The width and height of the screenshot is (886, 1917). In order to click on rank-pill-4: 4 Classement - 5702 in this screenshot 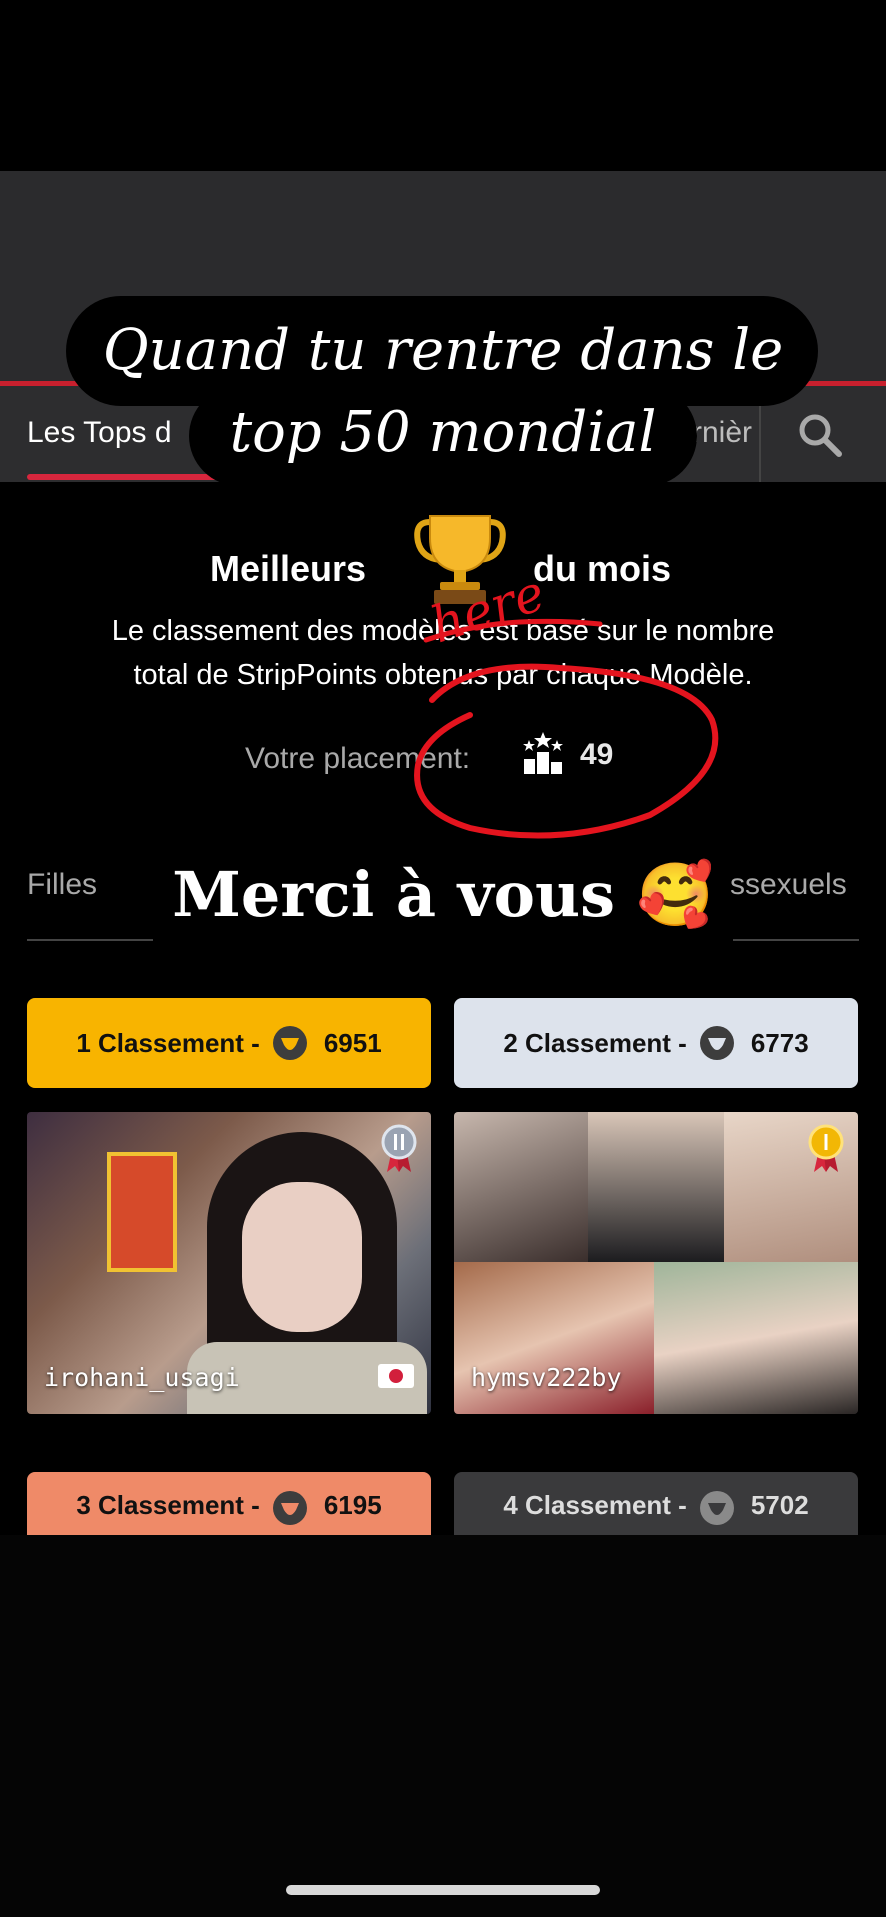, I will do `click(656, 1503)`.